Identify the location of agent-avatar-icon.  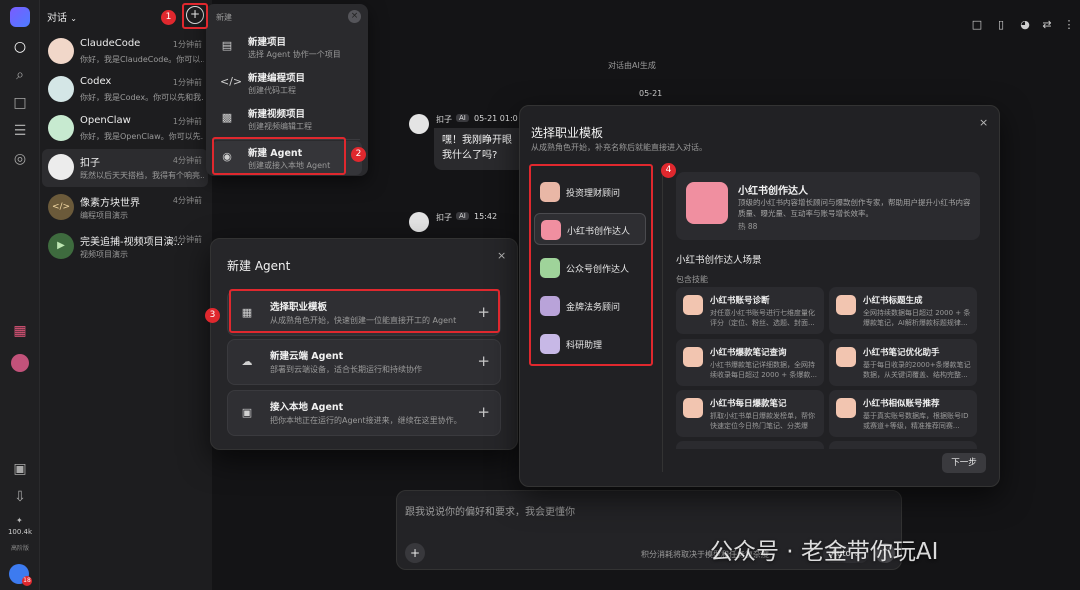
(20, 363).